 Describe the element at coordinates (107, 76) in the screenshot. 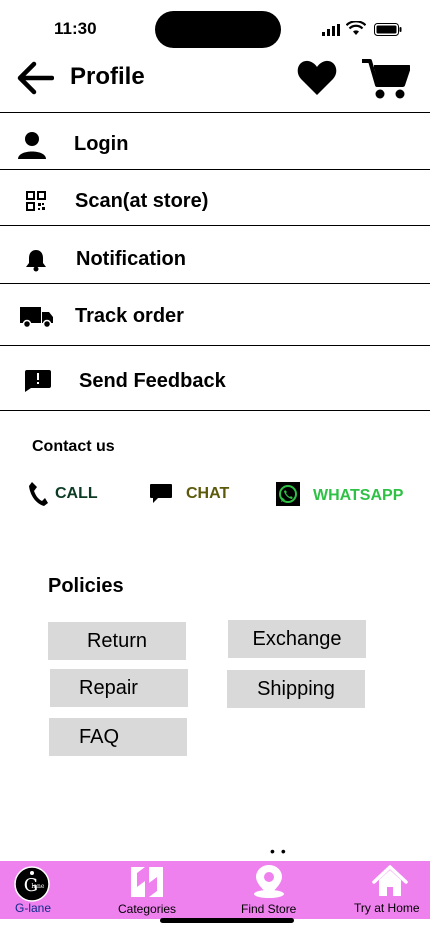

I see `page-title: Profile` at that location.